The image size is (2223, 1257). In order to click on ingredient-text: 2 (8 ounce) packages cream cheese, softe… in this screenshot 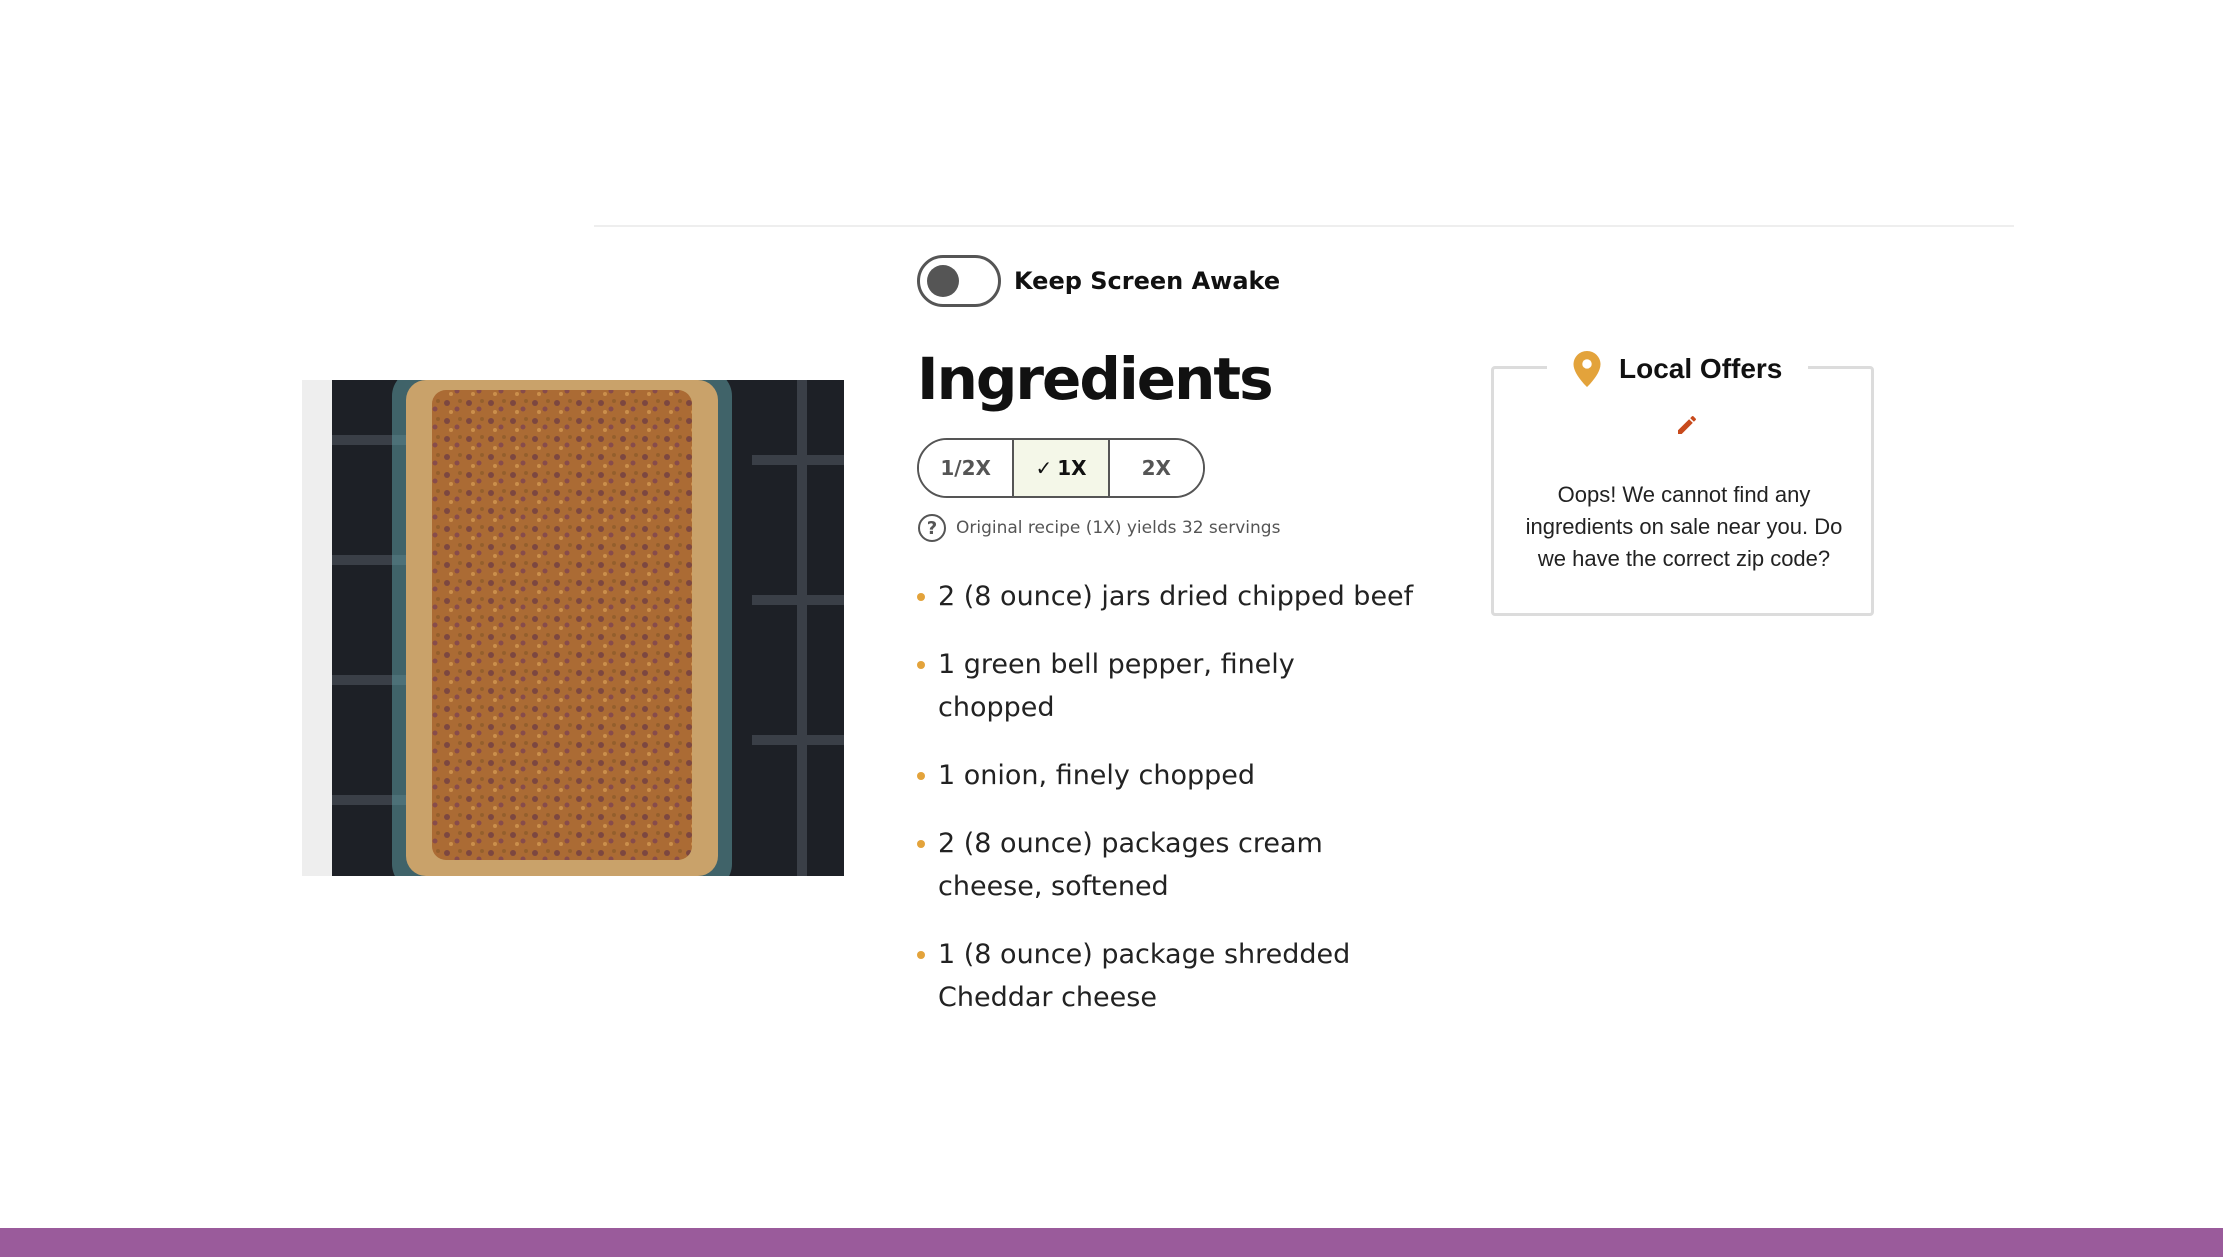, I will do `click(1130, 865)`.